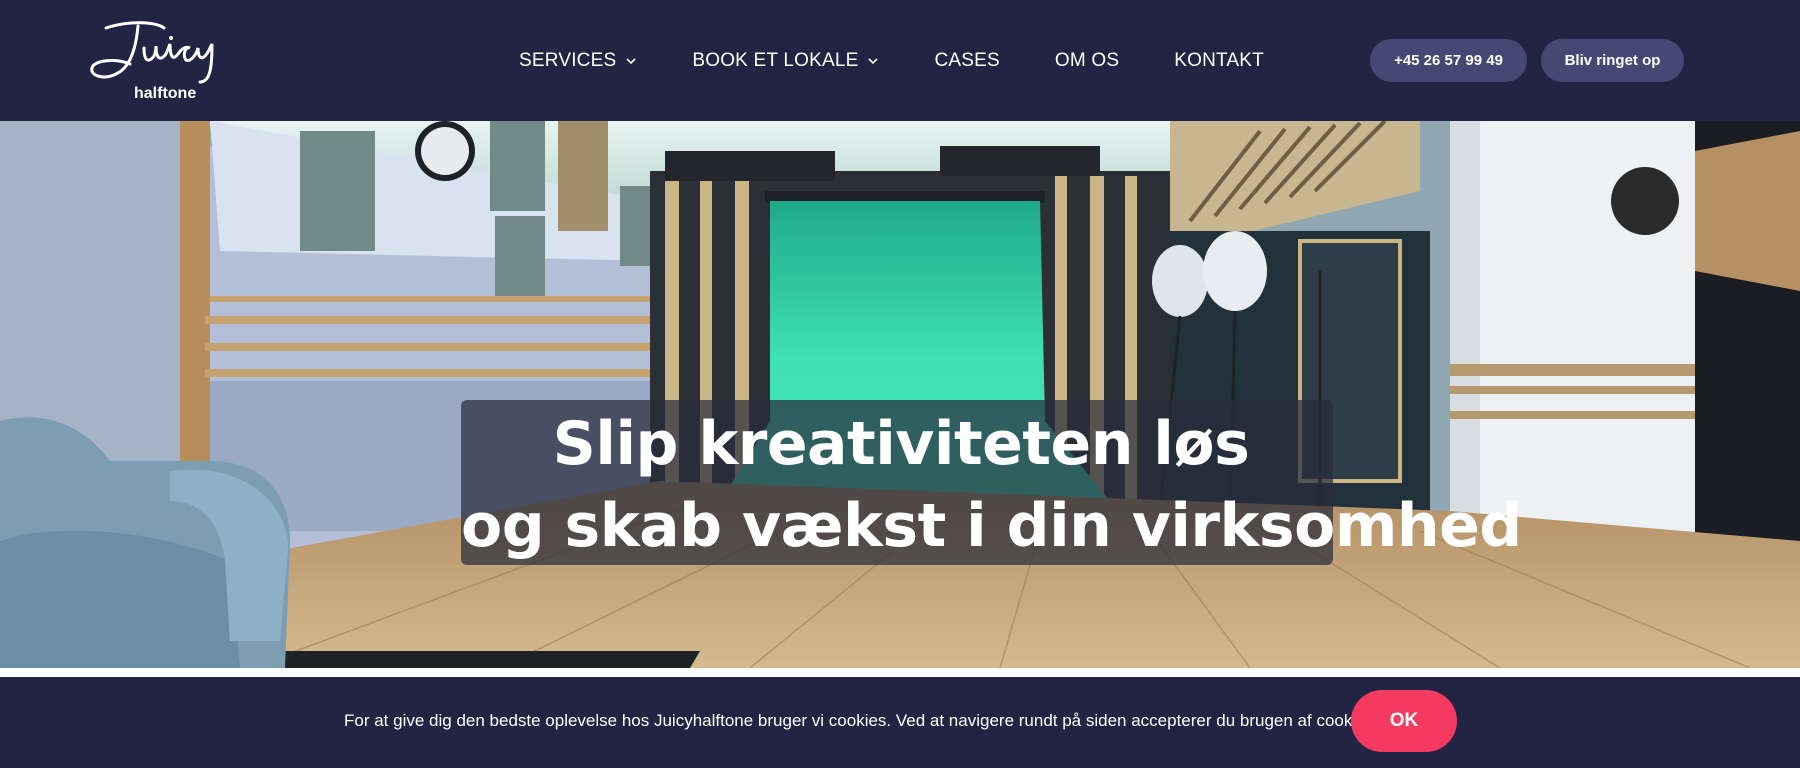  What do you see at coordinates (568, 60) in the screenshot?
I see `nav-label-services: SERVICES` at bounding box center [568, 60].